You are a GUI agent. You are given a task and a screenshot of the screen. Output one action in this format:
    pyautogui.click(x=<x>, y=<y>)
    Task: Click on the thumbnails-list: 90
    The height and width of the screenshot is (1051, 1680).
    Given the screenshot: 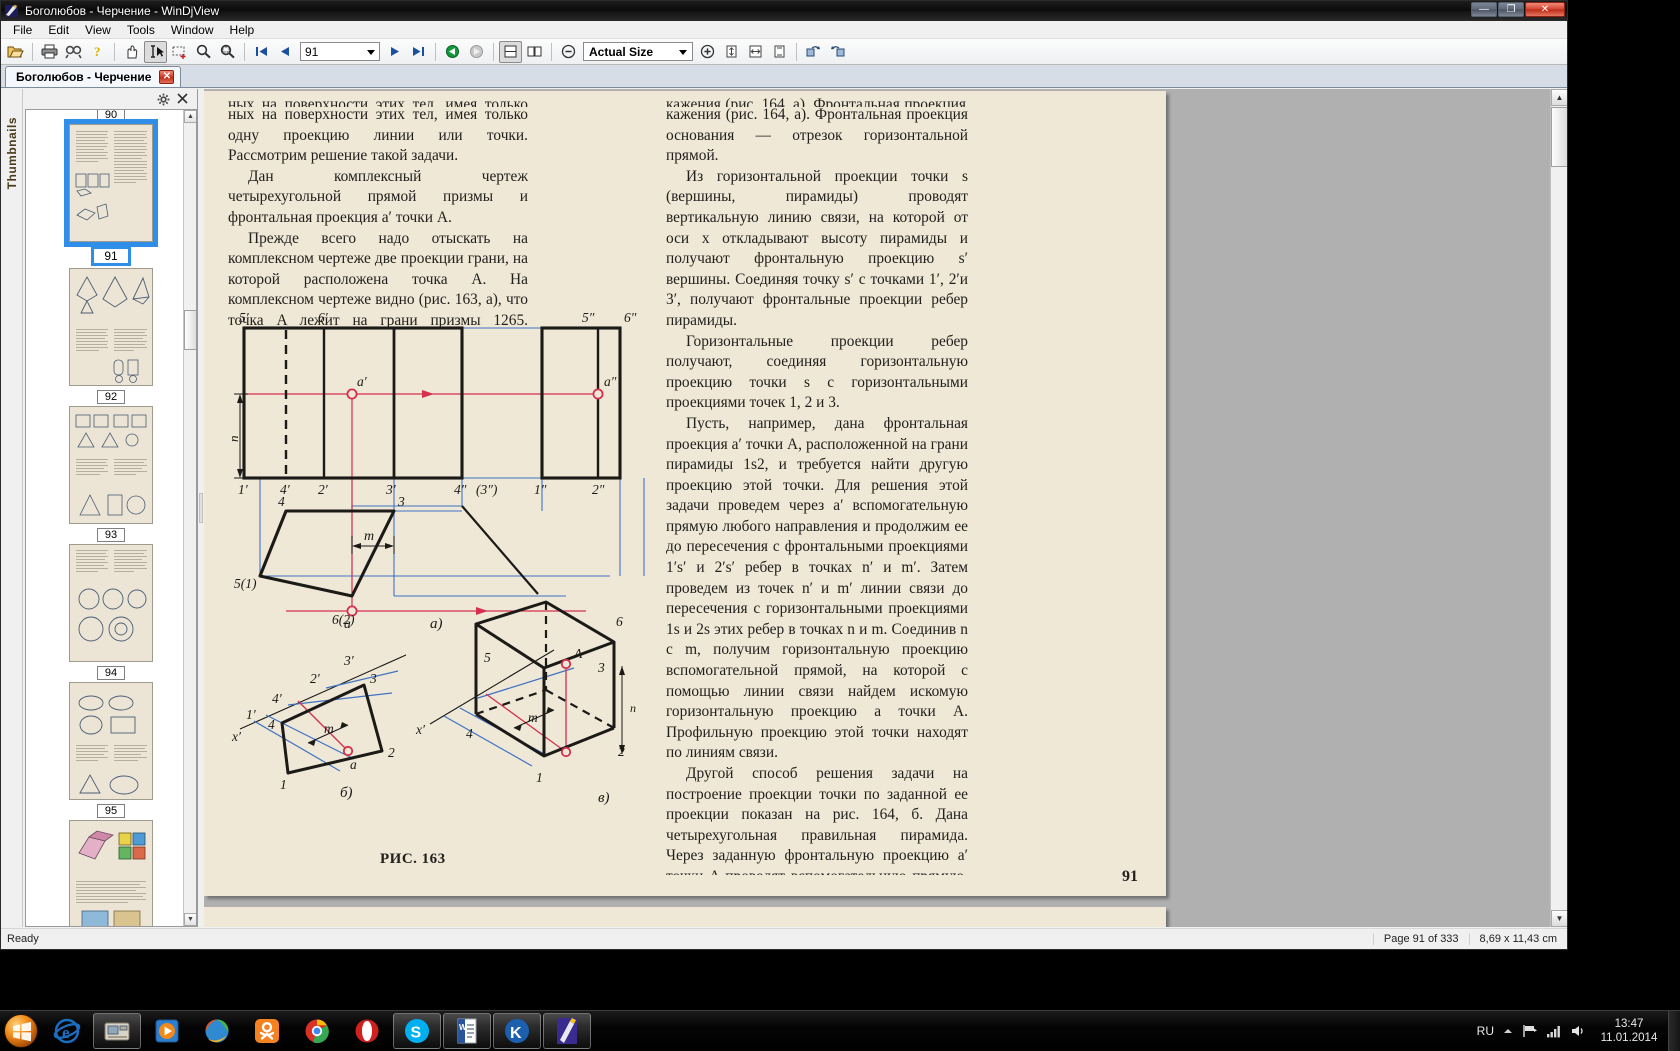 What is the action you would take?
    pyautogui.click(x=111, y=518)
    